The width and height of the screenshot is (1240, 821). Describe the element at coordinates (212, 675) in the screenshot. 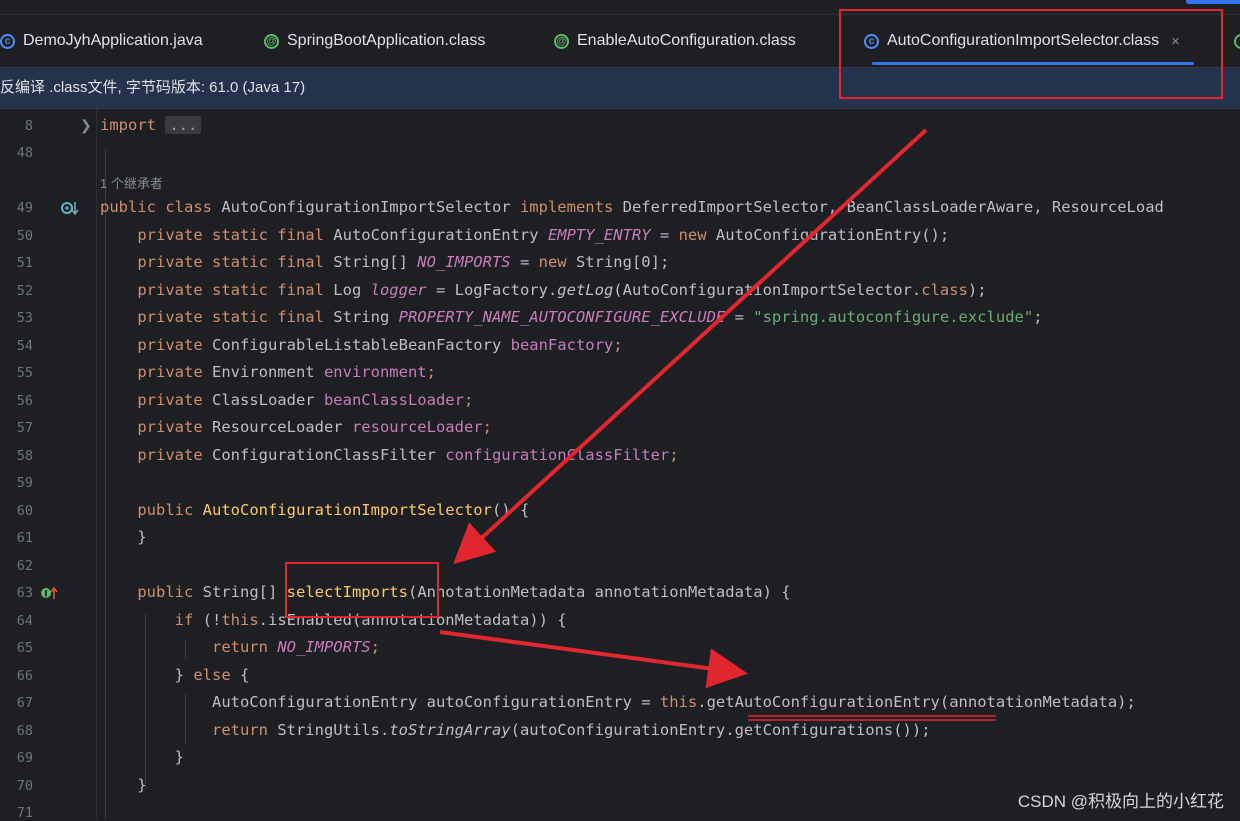

I see `code-line-66: } else {` at that location.